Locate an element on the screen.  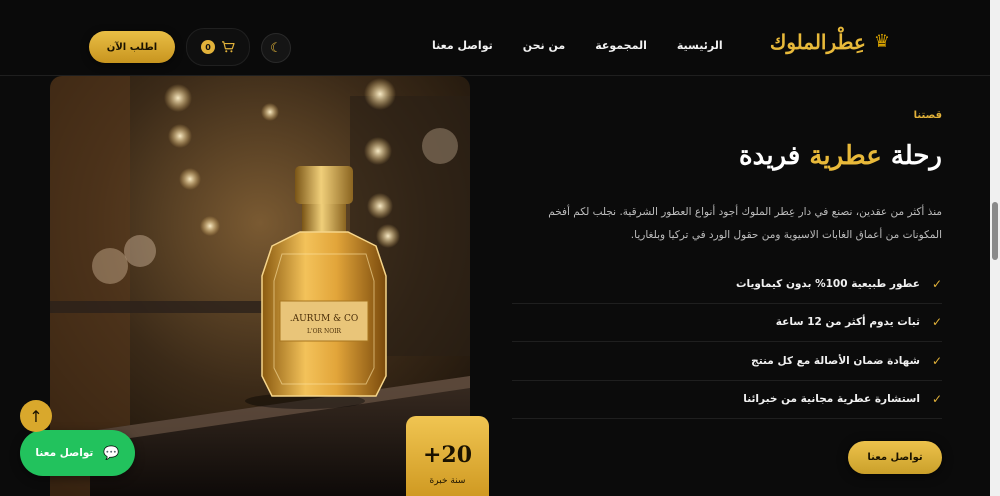
feature-text: شهادة ضمان الأصالة مع كل منتج is located at coordinates (835, 360).